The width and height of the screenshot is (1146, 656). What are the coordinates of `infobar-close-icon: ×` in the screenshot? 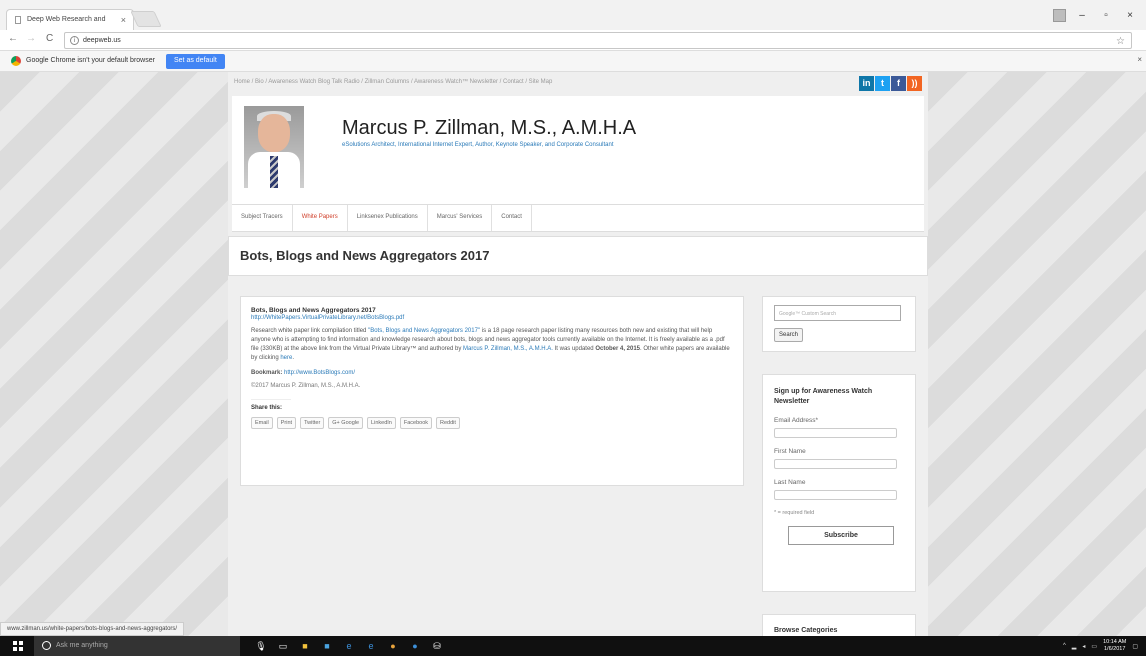 It's located at (1139, 59).